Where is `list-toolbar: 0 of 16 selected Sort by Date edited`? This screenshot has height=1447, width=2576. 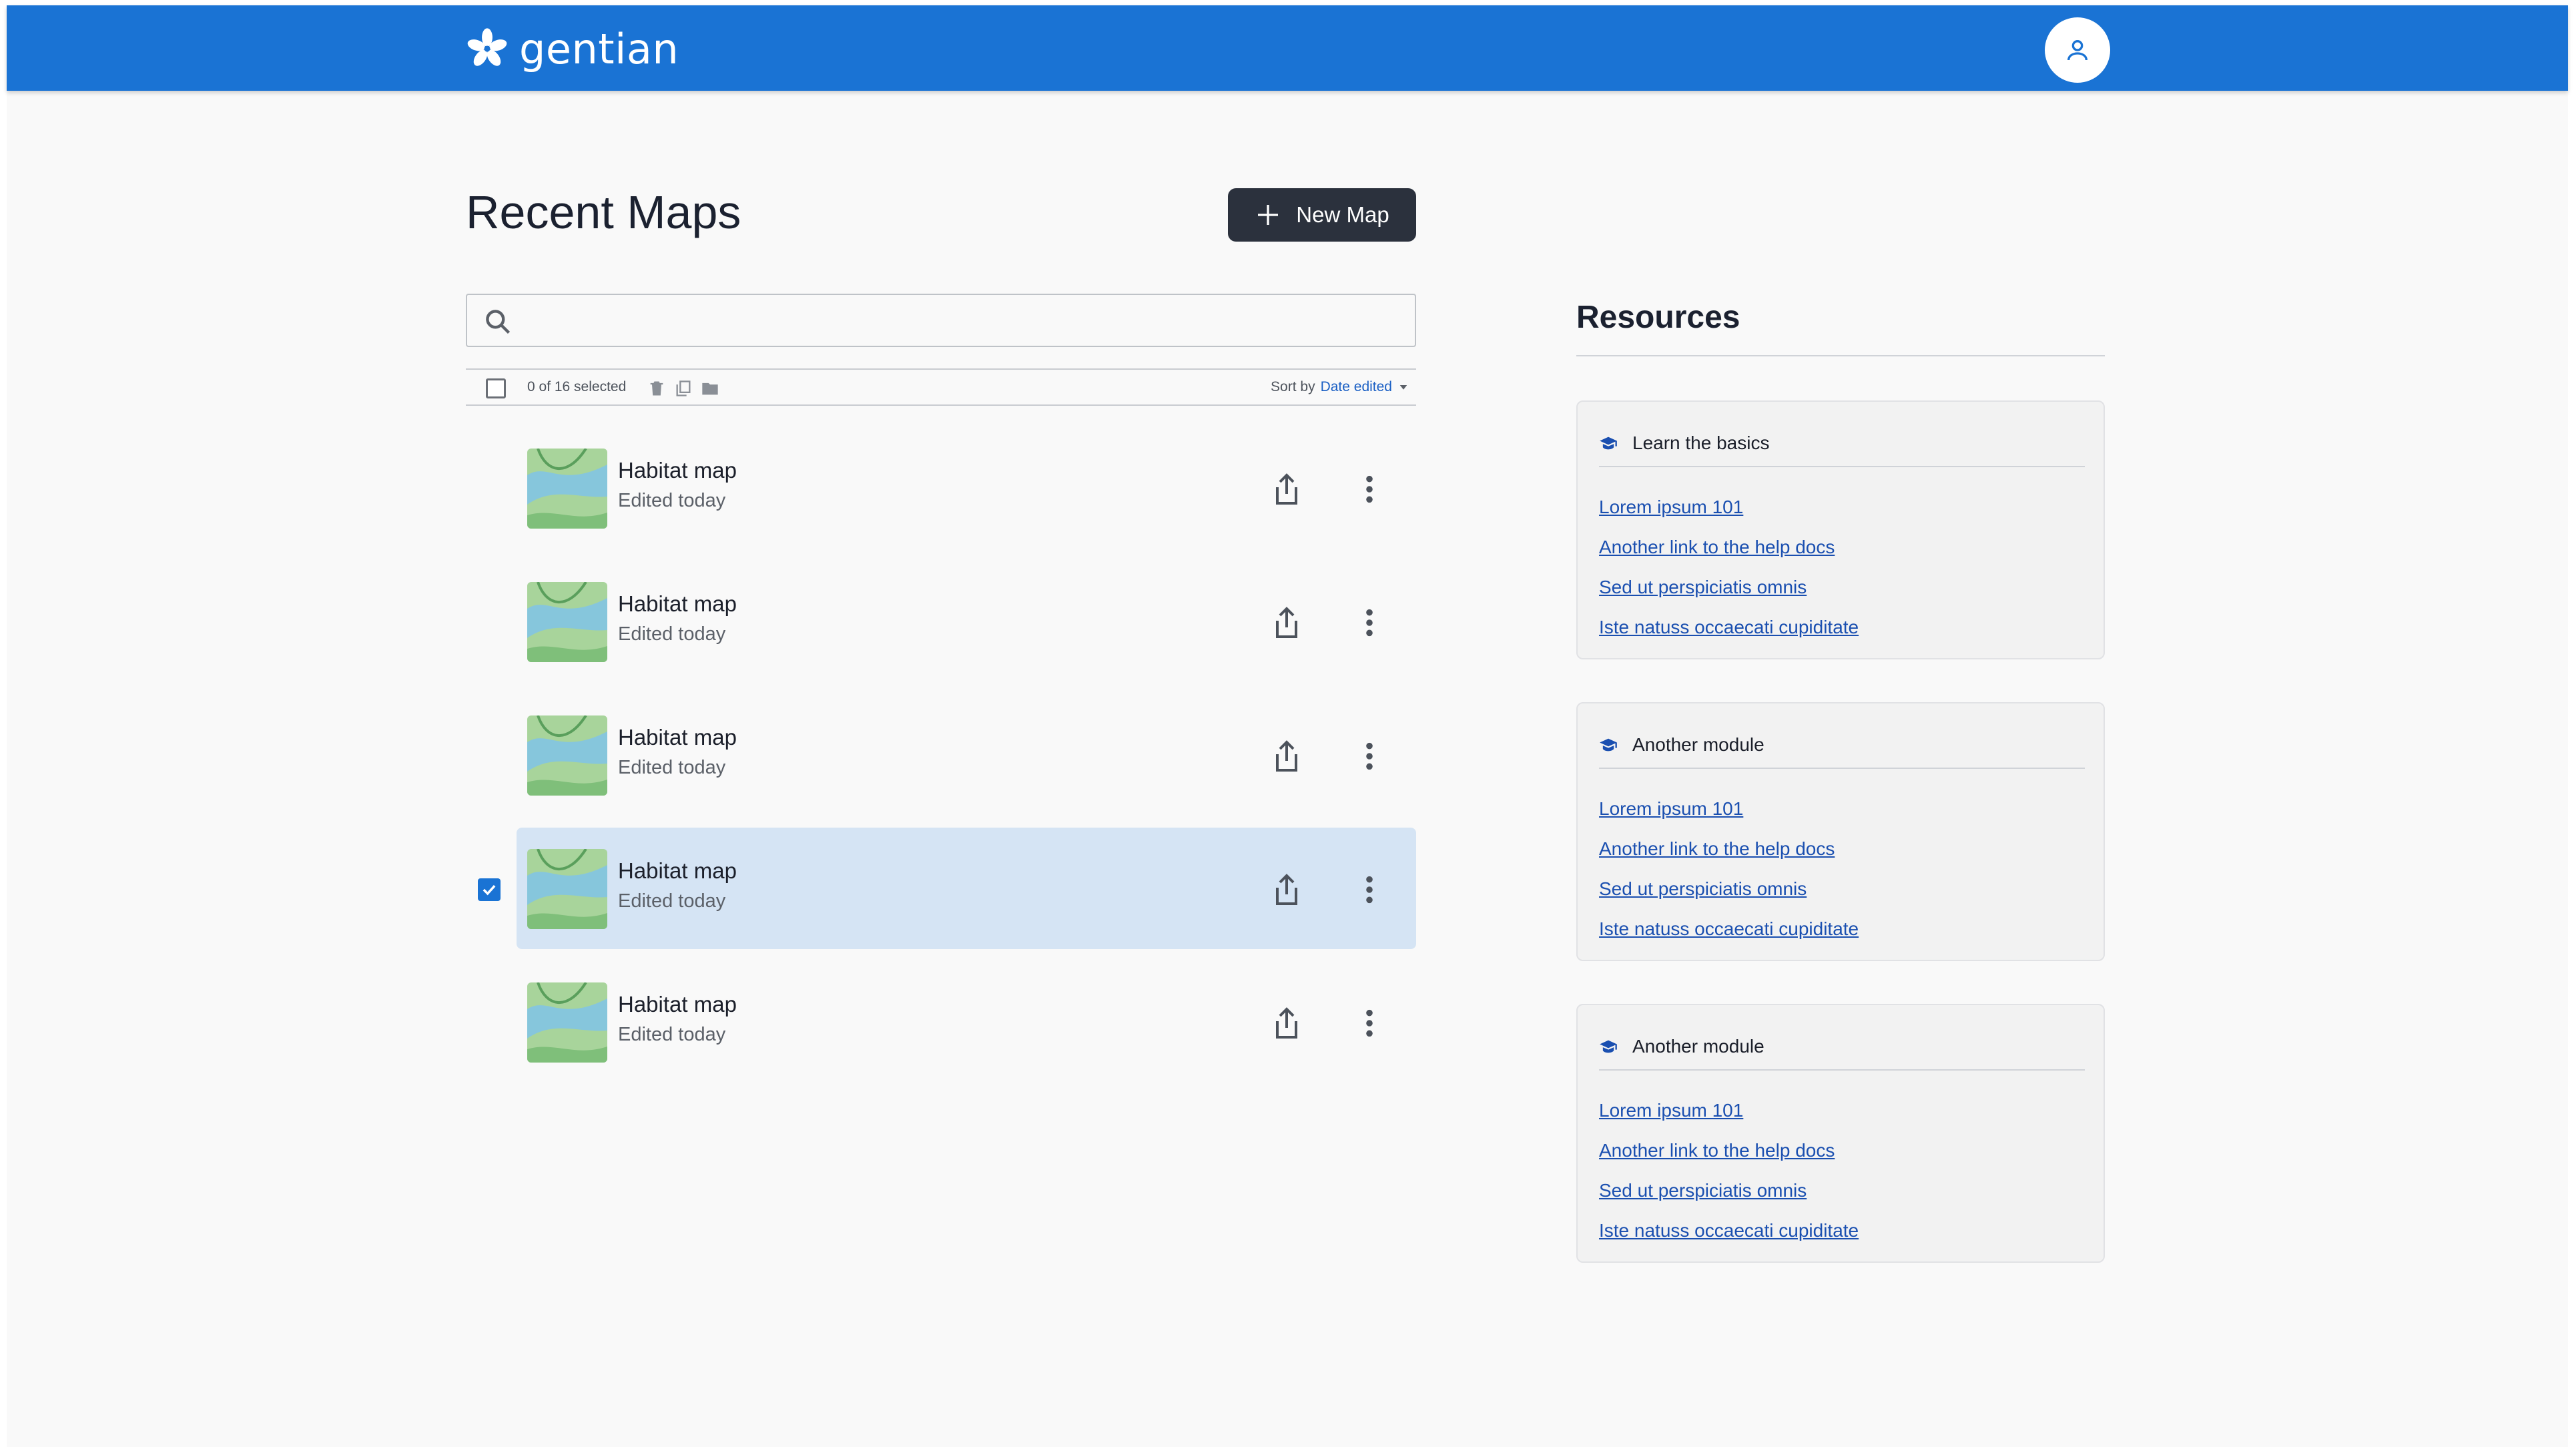 list-toolbar: 0 of 16 selected Sort by Date edited is located at coordinates (941, 387).